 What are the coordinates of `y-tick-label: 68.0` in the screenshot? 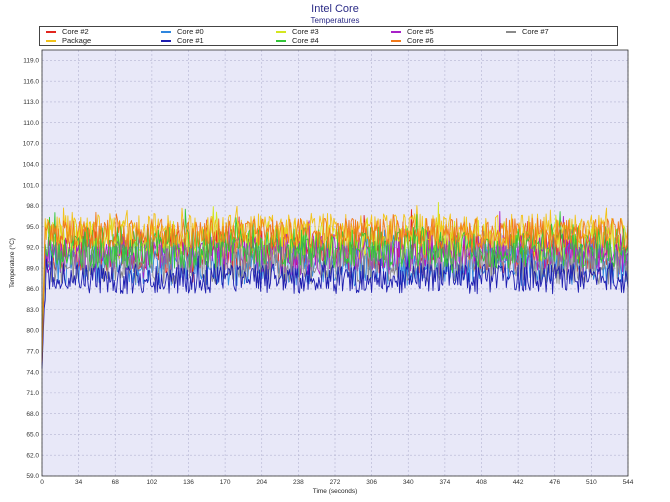 It's located at (32, 414).